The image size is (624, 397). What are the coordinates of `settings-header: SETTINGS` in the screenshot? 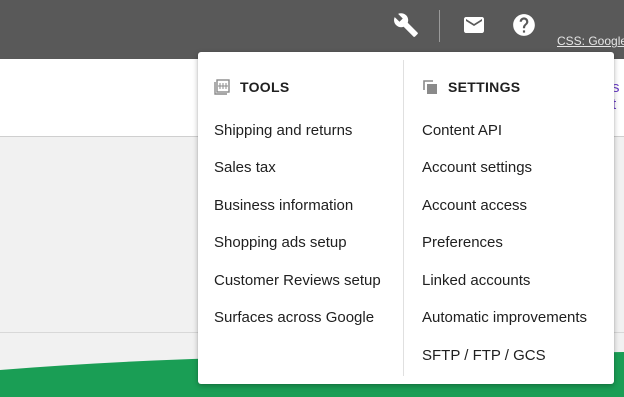 It's located at (471, 87).